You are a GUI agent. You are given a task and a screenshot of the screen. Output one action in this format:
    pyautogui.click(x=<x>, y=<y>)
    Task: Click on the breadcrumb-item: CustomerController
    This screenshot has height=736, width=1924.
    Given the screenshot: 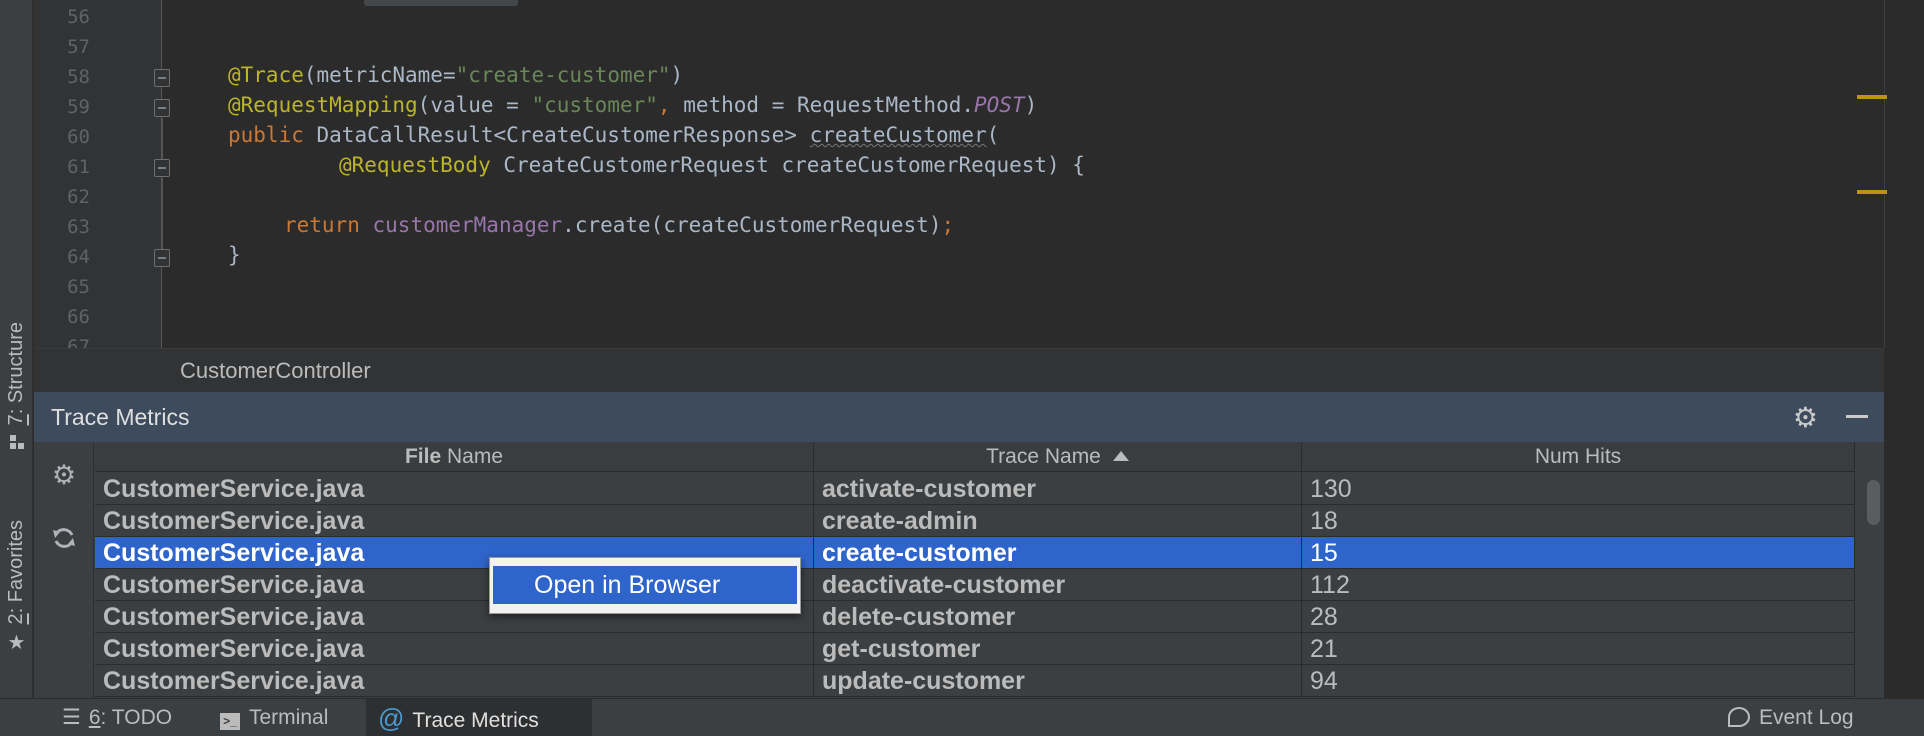 What is the action you would take?
    pyautogui.click(x=275, y=371)
    